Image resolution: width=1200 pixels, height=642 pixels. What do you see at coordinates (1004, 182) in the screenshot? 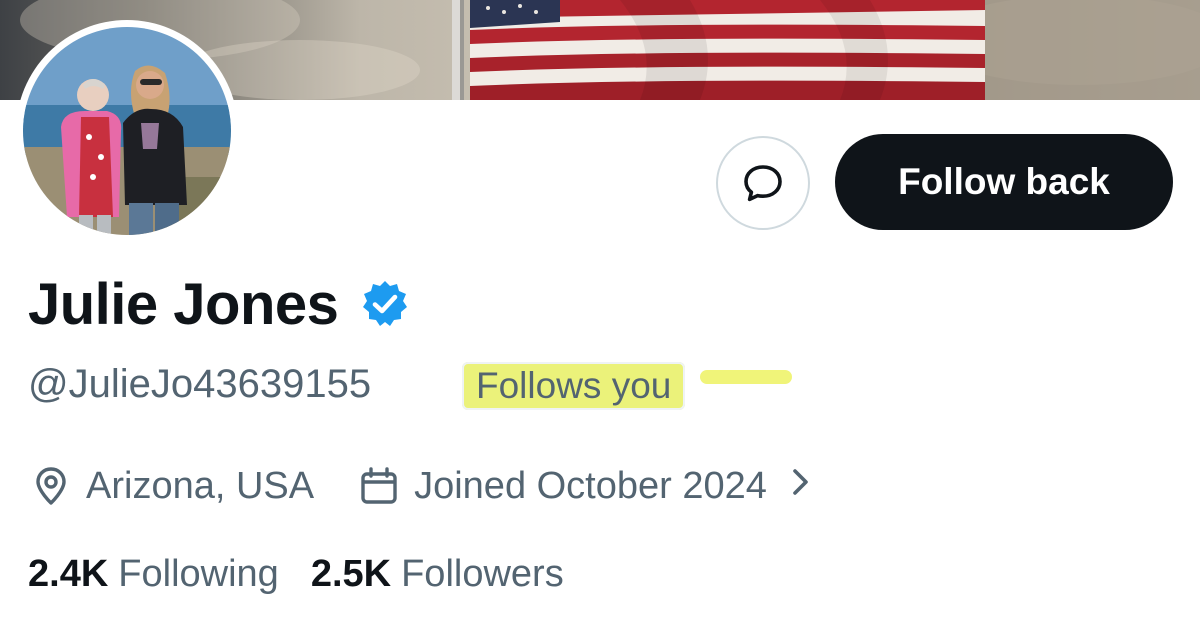
I see `follow-back-button: Follow back` at bounding box center [1004, 182].